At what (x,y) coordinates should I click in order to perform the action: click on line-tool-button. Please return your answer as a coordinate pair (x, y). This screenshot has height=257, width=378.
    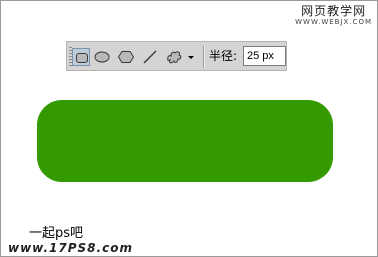
    Looking at the image, I should click on (150, 57).